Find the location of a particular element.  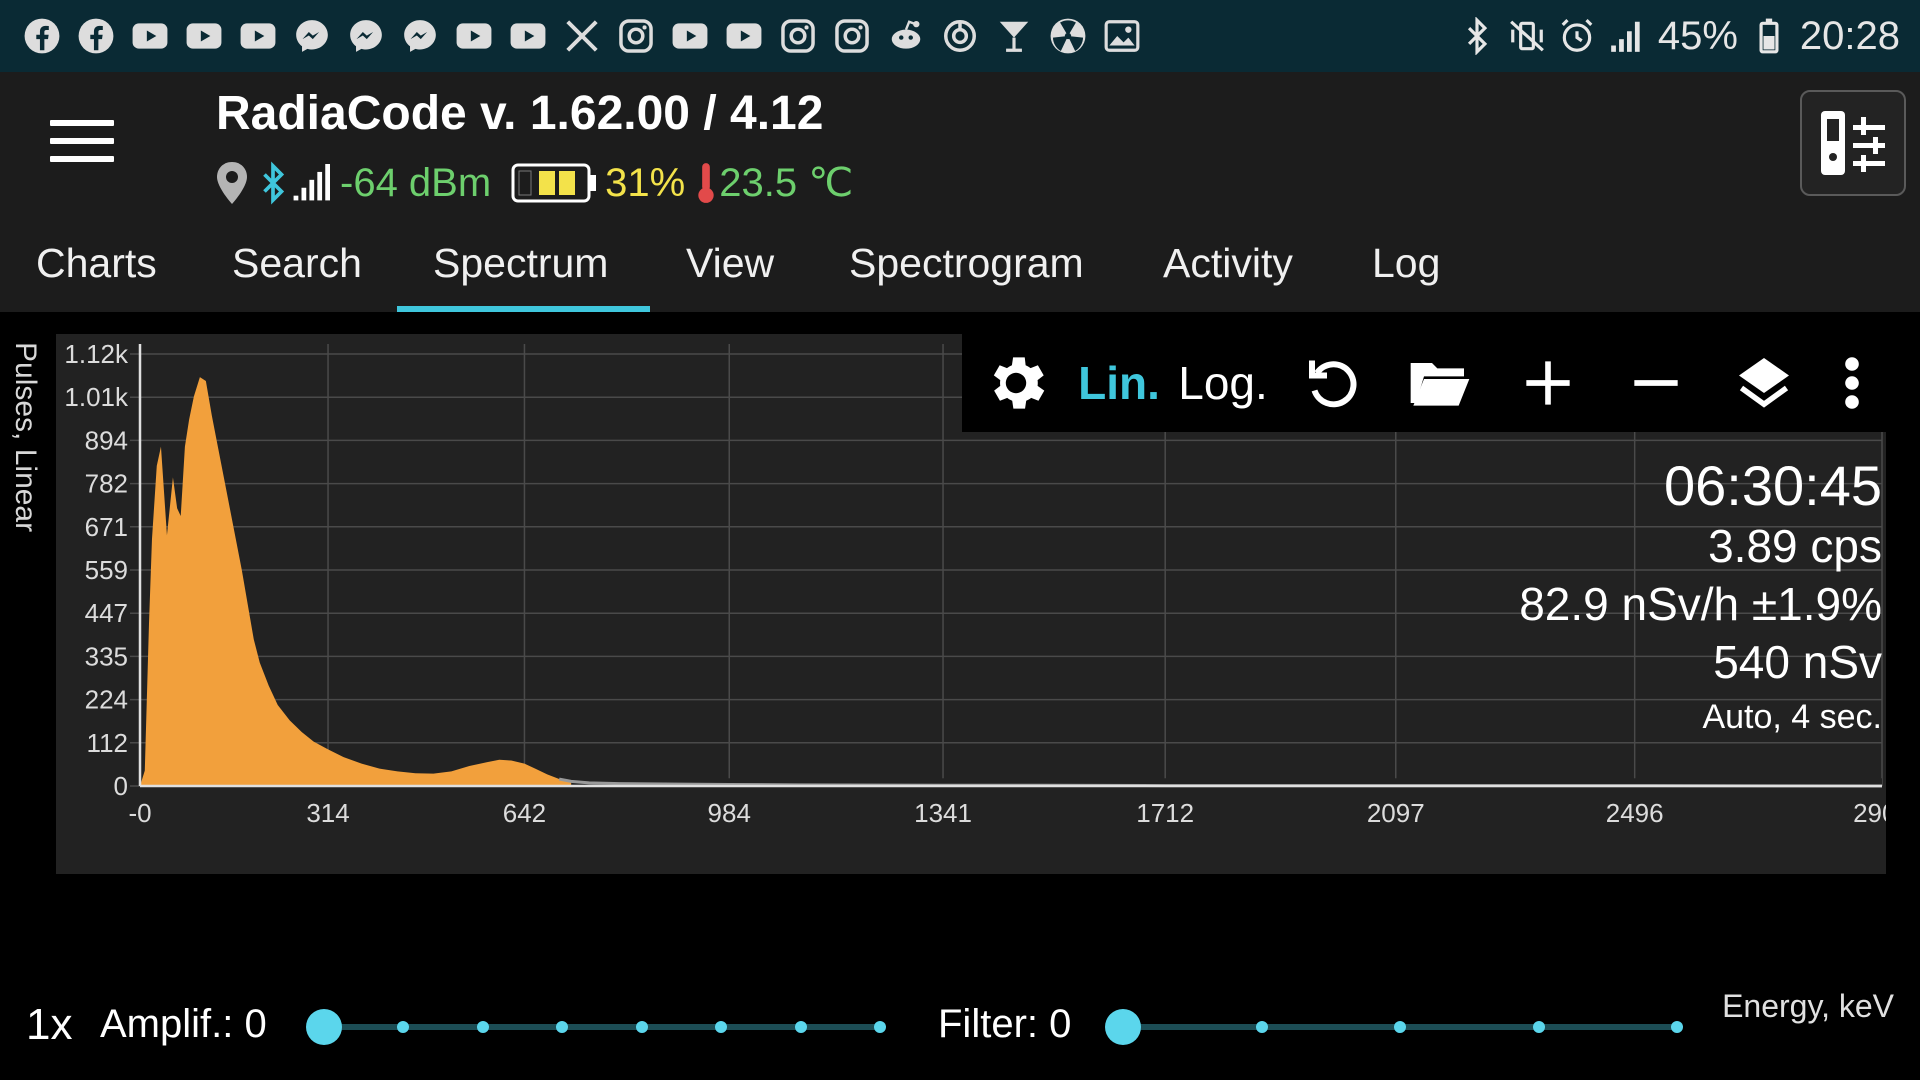

y-tick-label: 782 is located at coordinates (106, 484).